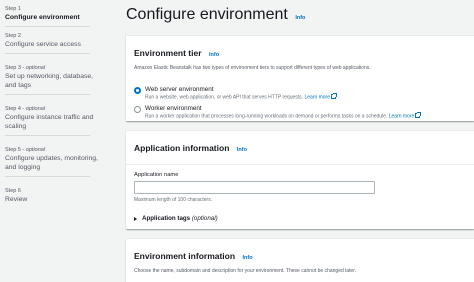 This screenshot has width=474, height=282. I want to click on step-title: Configure instance traffic and scaling, so click(49, 122).